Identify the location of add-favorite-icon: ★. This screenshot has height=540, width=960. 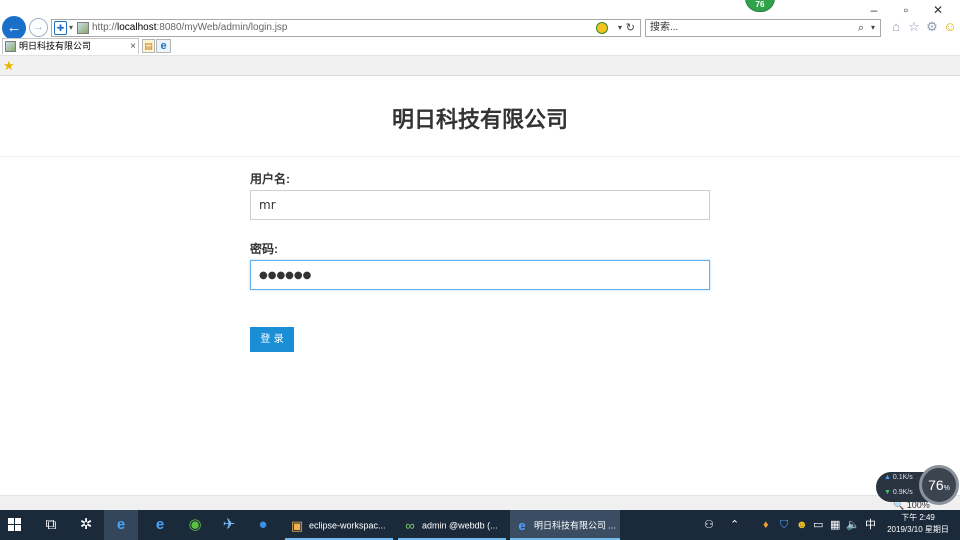
(9, 66).